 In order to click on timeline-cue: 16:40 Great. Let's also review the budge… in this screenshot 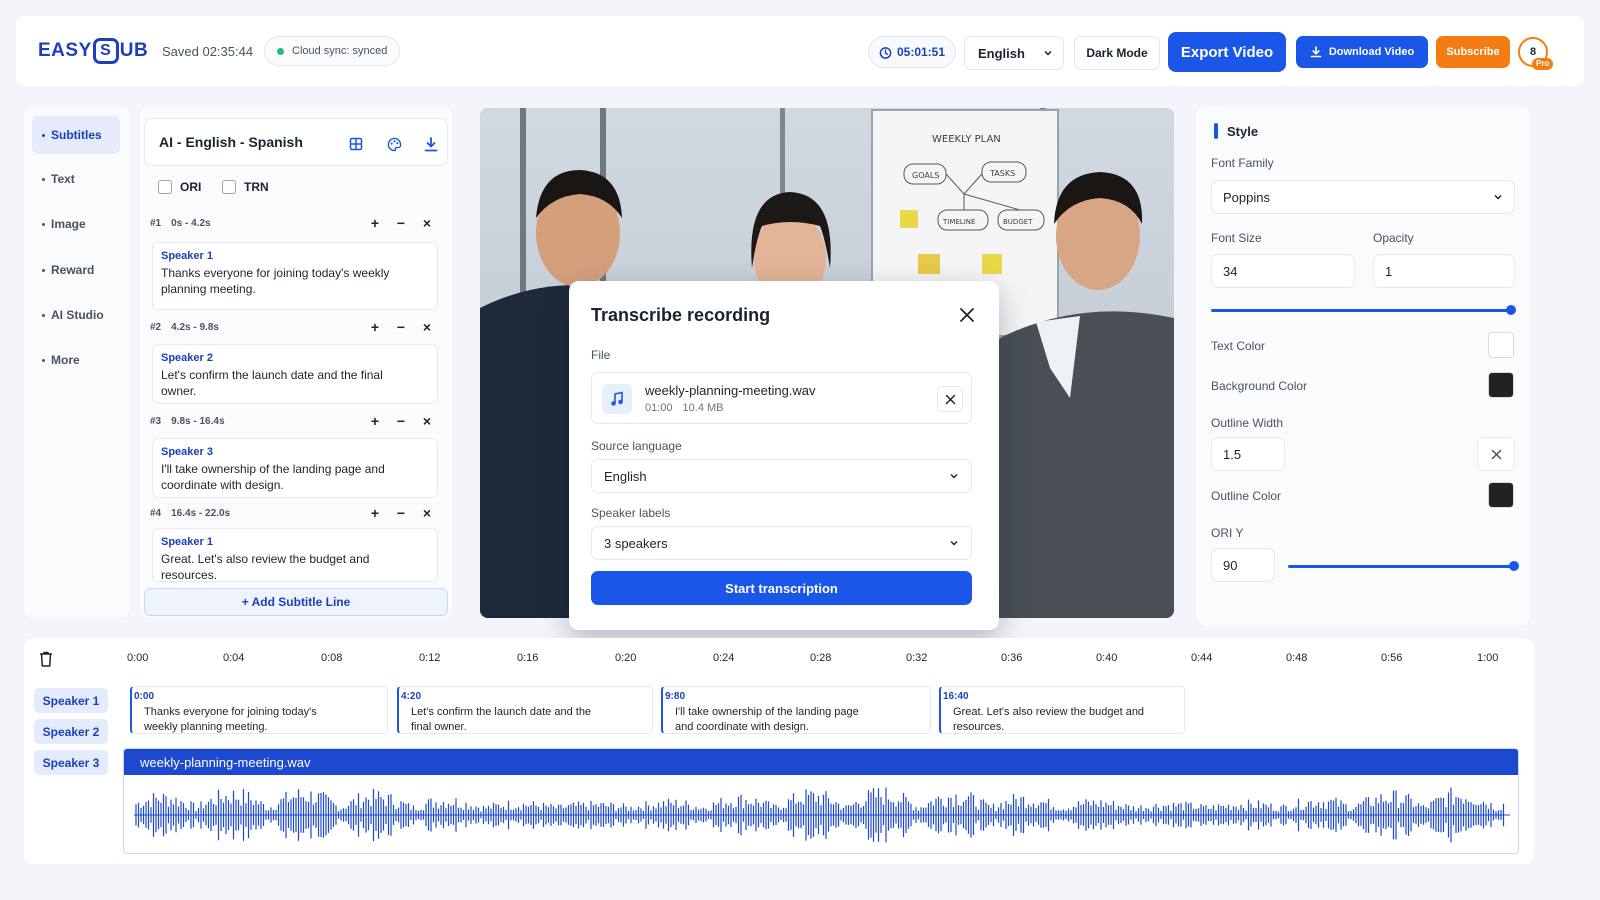, I will do `click(1062, 710)`.